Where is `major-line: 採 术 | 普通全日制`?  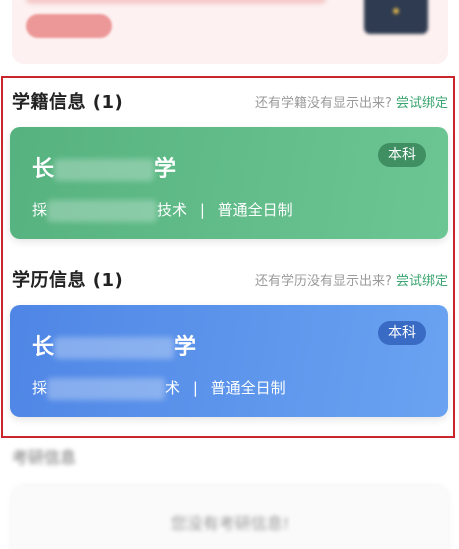
major-line: 採 术 | 普通全日制 is located at coordinates (159, 388).